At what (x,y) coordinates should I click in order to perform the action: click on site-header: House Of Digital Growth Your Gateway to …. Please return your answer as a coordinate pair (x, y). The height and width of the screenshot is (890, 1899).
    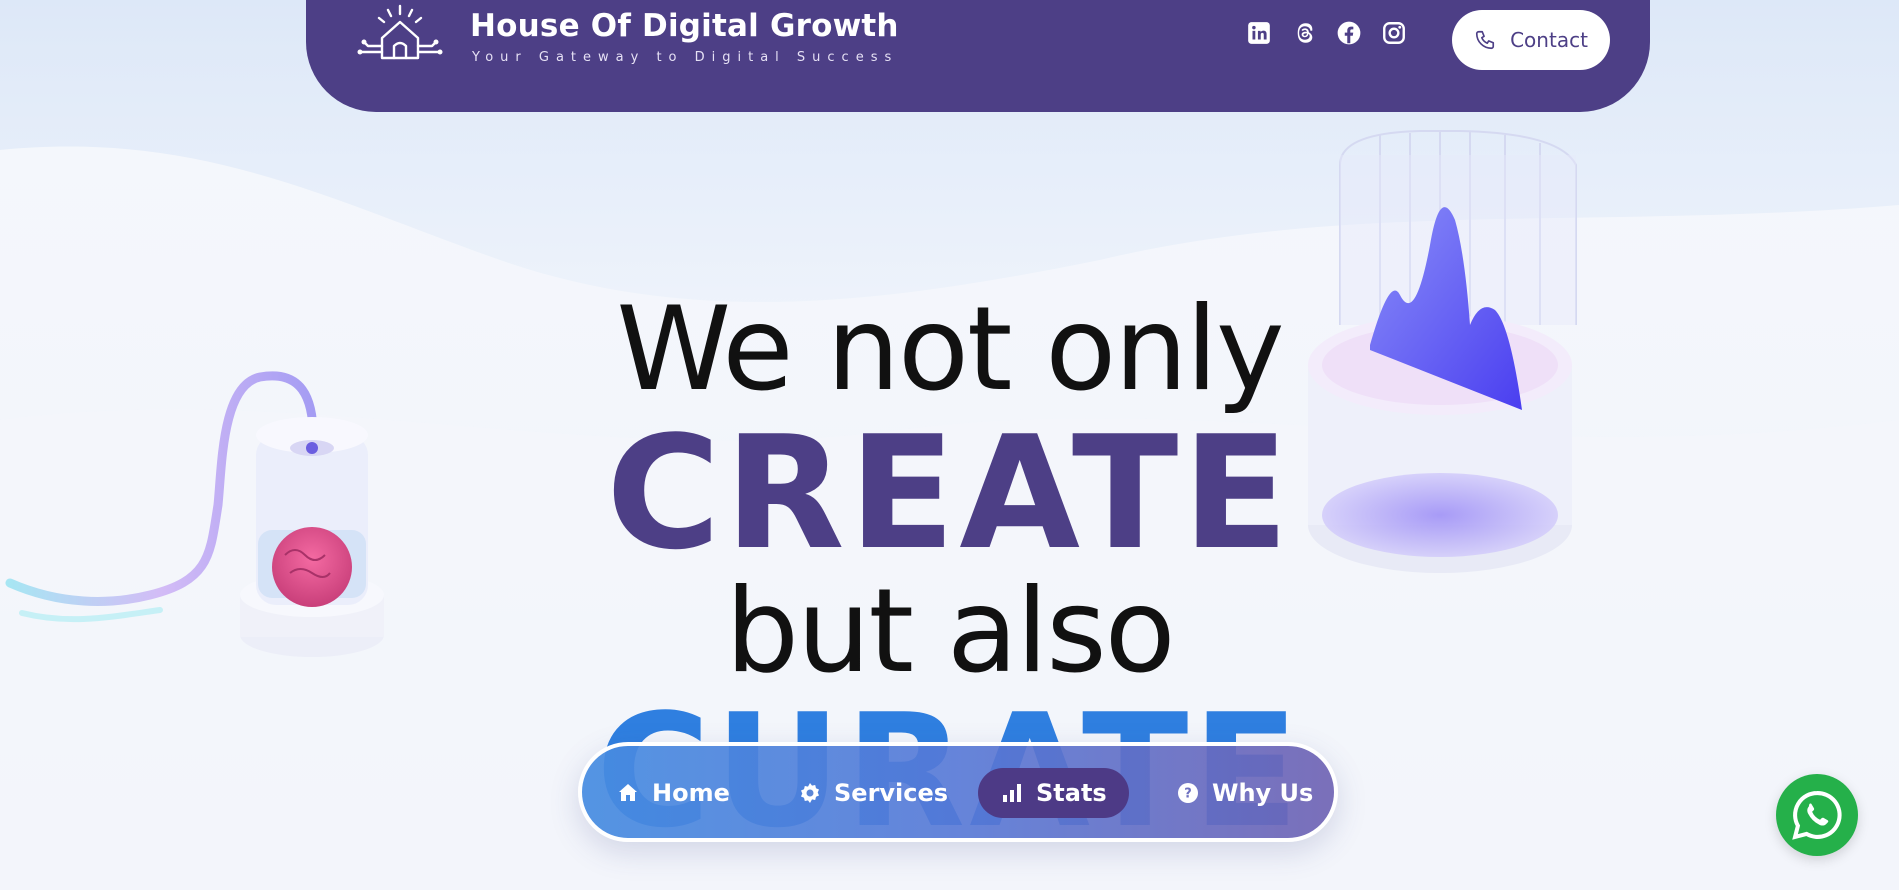
    Looking at the image, I should click on (978, 56).